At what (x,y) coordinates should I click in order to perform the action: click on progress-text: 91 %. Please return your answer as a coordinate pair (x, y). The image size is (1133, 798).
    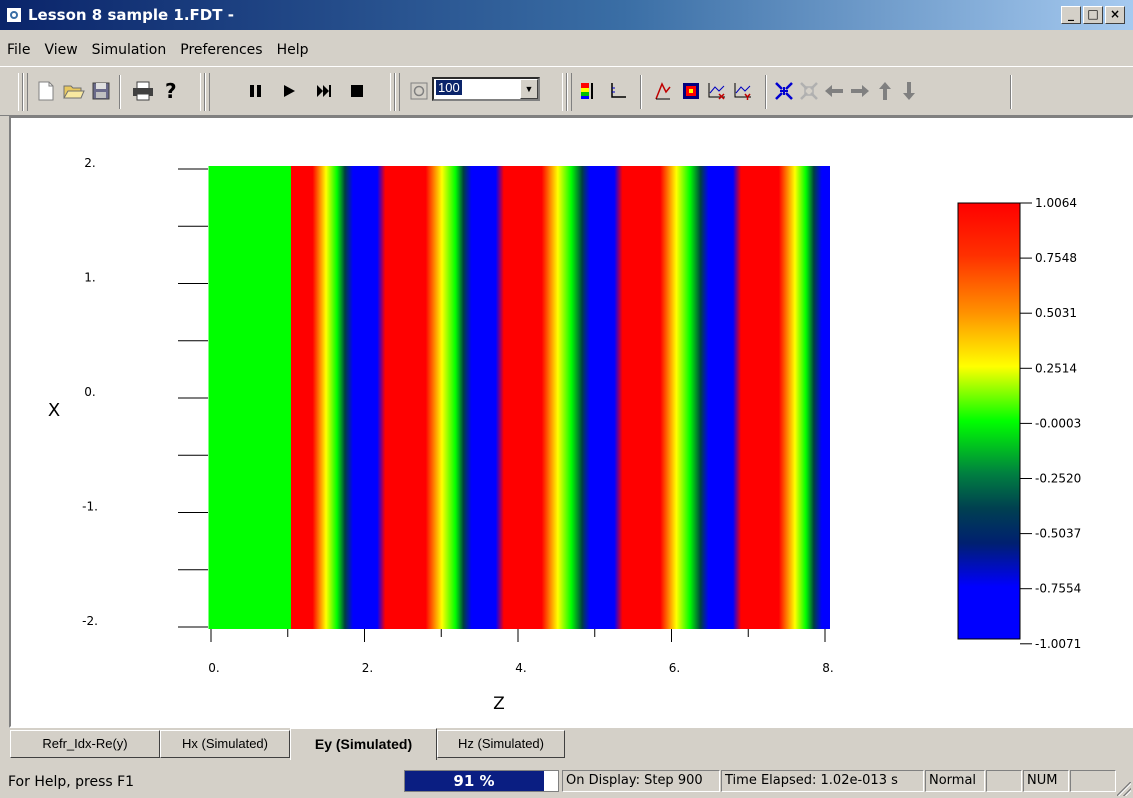
    Looking at the image, I should click on (474, 781).